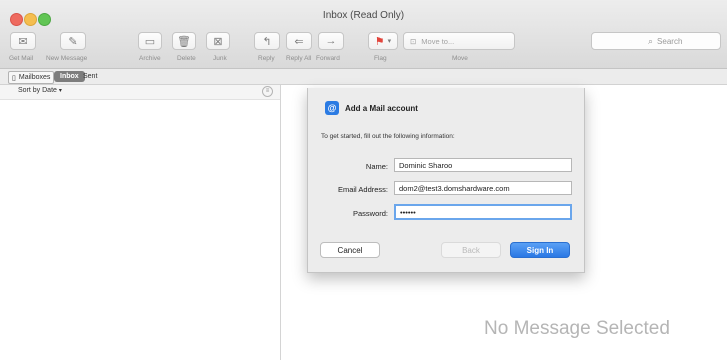  Describe the element at coordinates (460, 58) in the screenshot. I see `move-label: Move` at that location.